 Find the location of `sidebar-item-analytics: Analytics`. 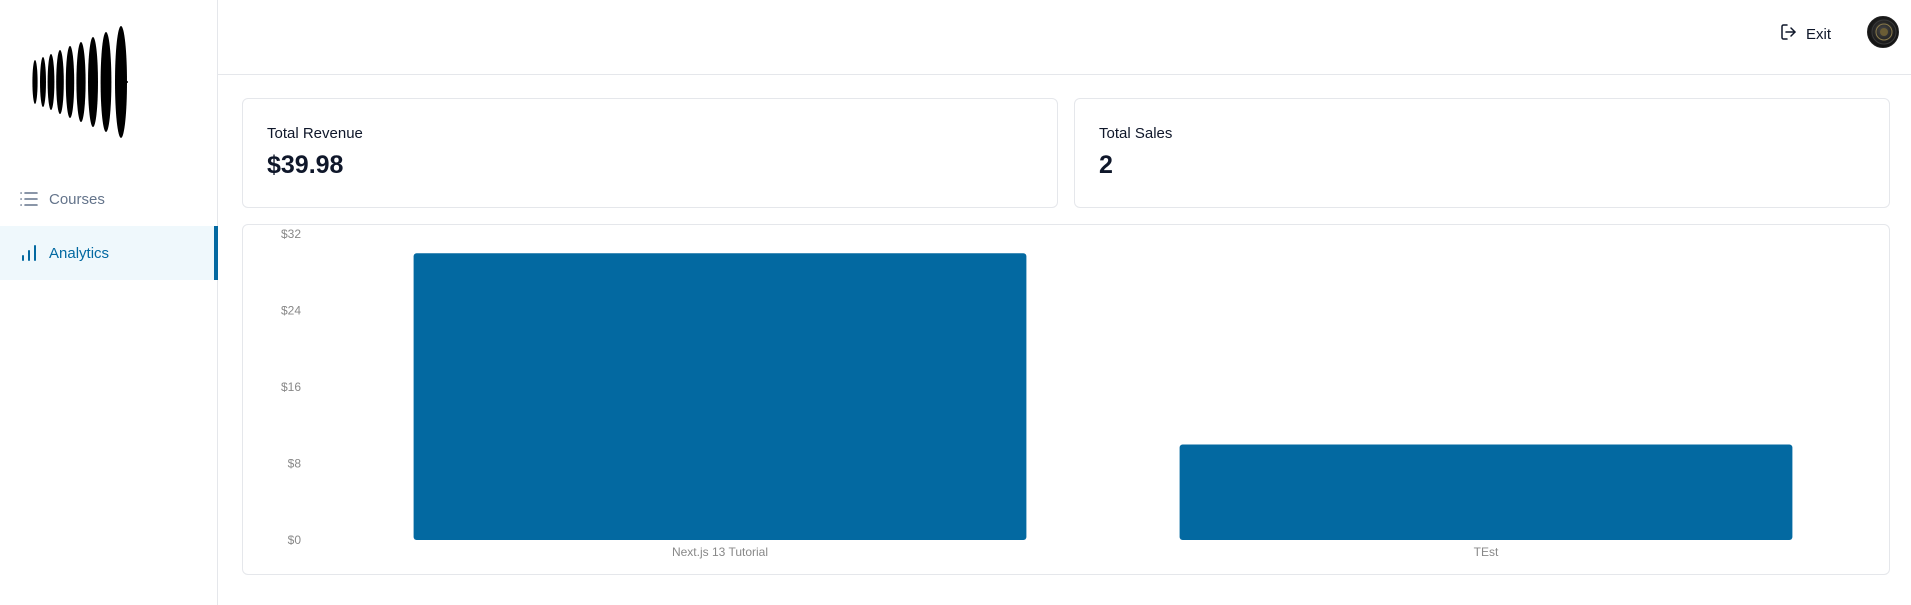

sidebar-item-analytics: Analytics is located at coordinates (109, 253).